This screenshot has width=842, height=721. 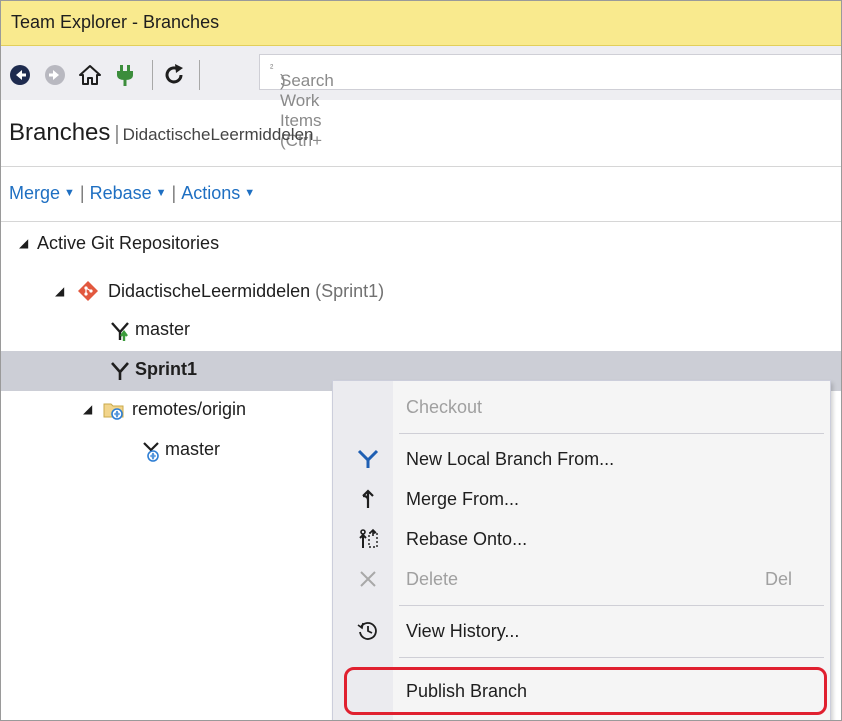 What do you see at coordinates (60, 132) in the screenshot?
I see `page-title: Branches` at bounding box center [60, 132].